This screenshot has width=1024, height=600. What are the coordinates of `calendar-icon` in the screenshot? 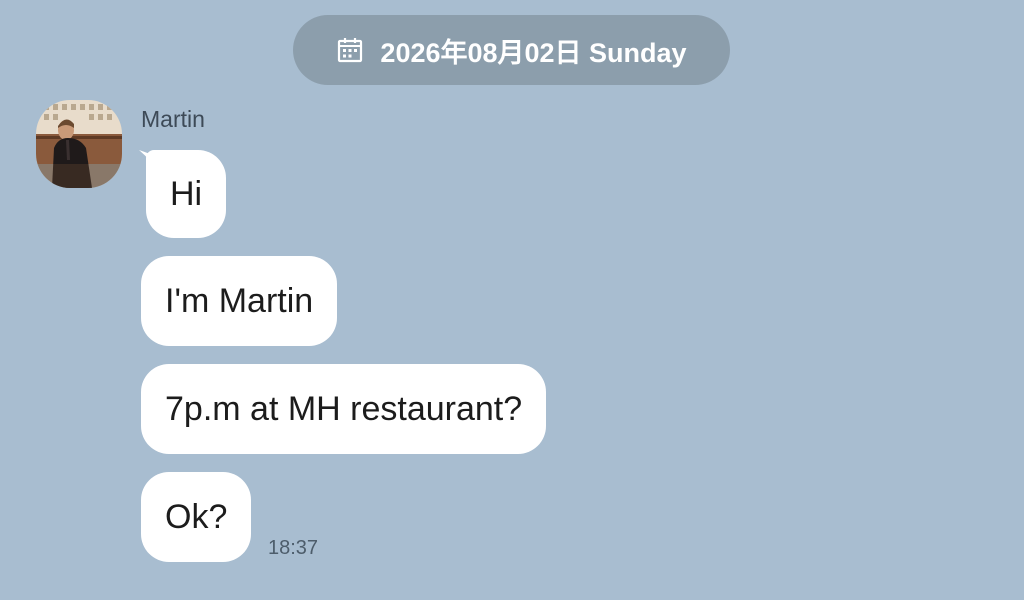 It's located at (350, 50).